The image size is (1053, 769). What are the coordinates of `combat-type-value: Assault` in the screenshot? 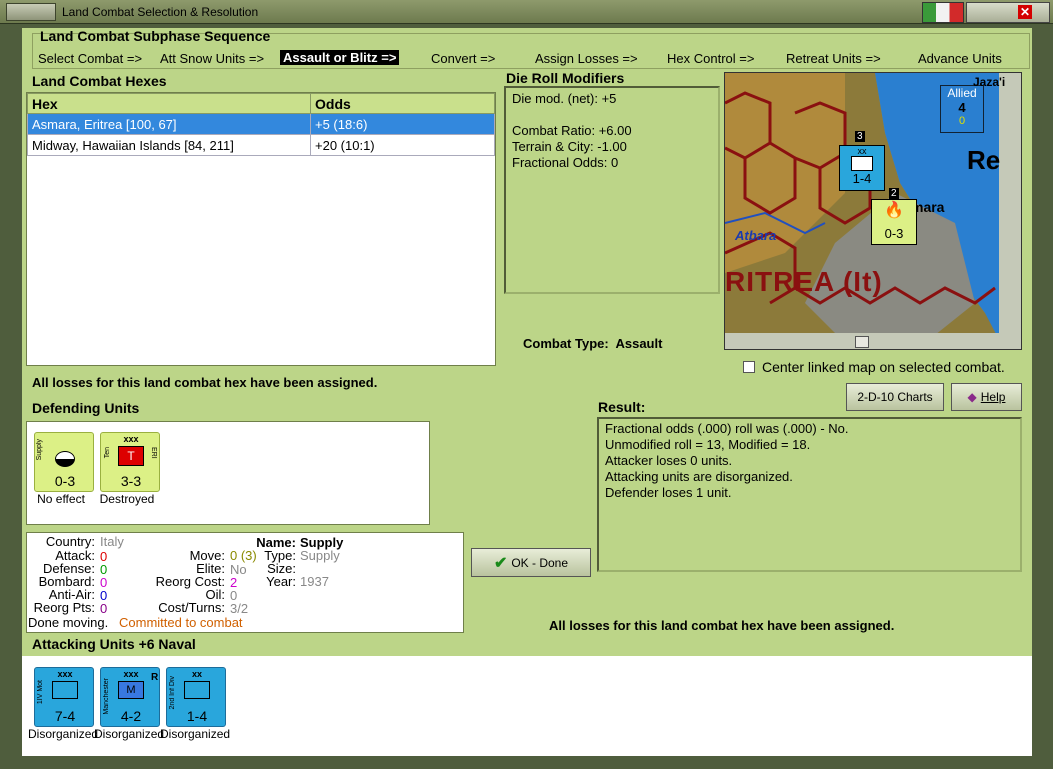 It's located at (639, 343).